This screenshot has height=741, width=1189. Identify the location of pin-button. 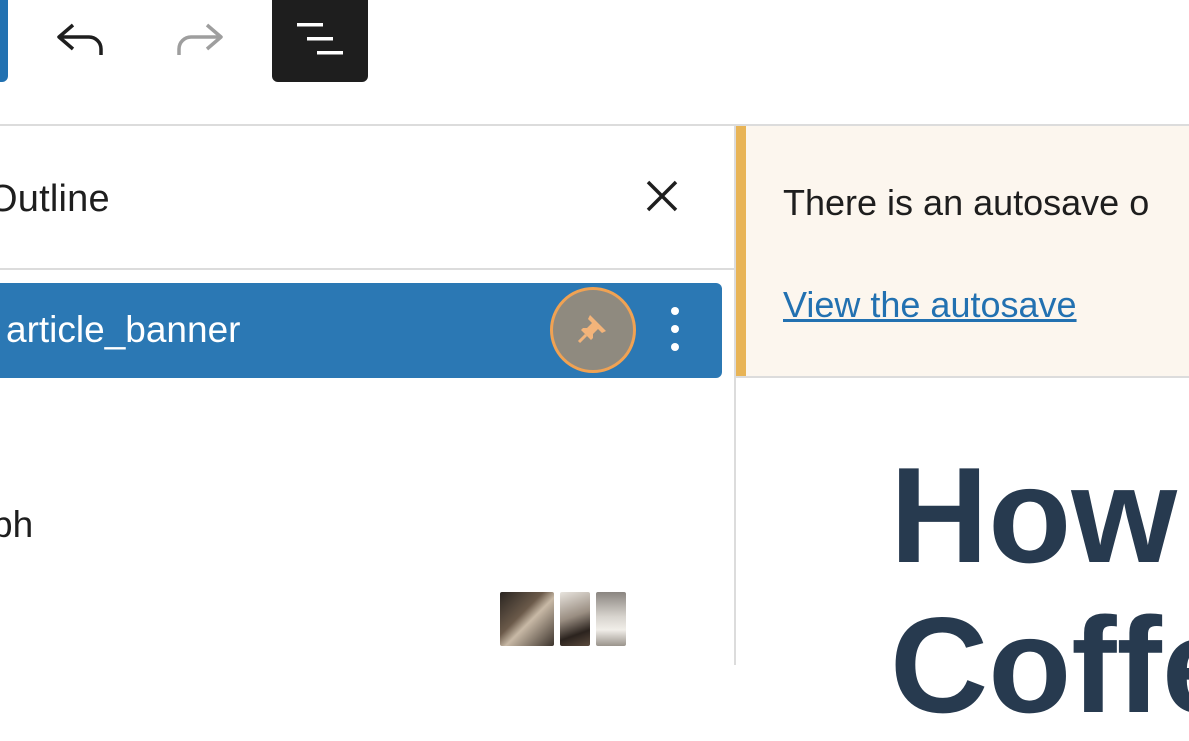
(593, 330).